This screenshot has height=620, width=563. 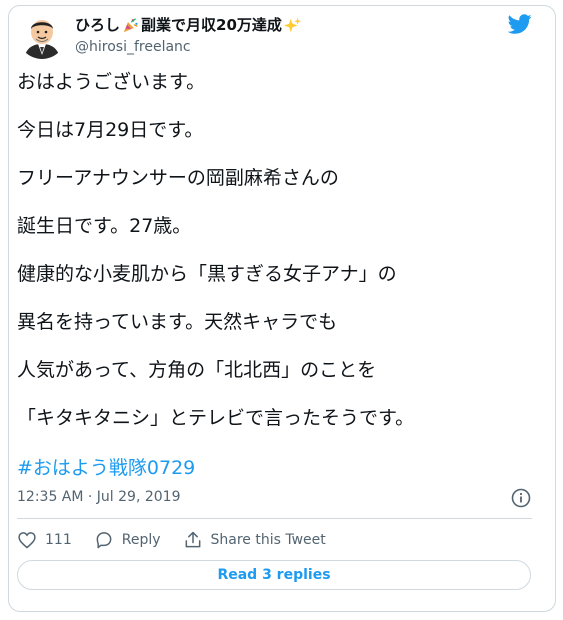 I want to click on like-count: 111, so click(x=58, y=540).